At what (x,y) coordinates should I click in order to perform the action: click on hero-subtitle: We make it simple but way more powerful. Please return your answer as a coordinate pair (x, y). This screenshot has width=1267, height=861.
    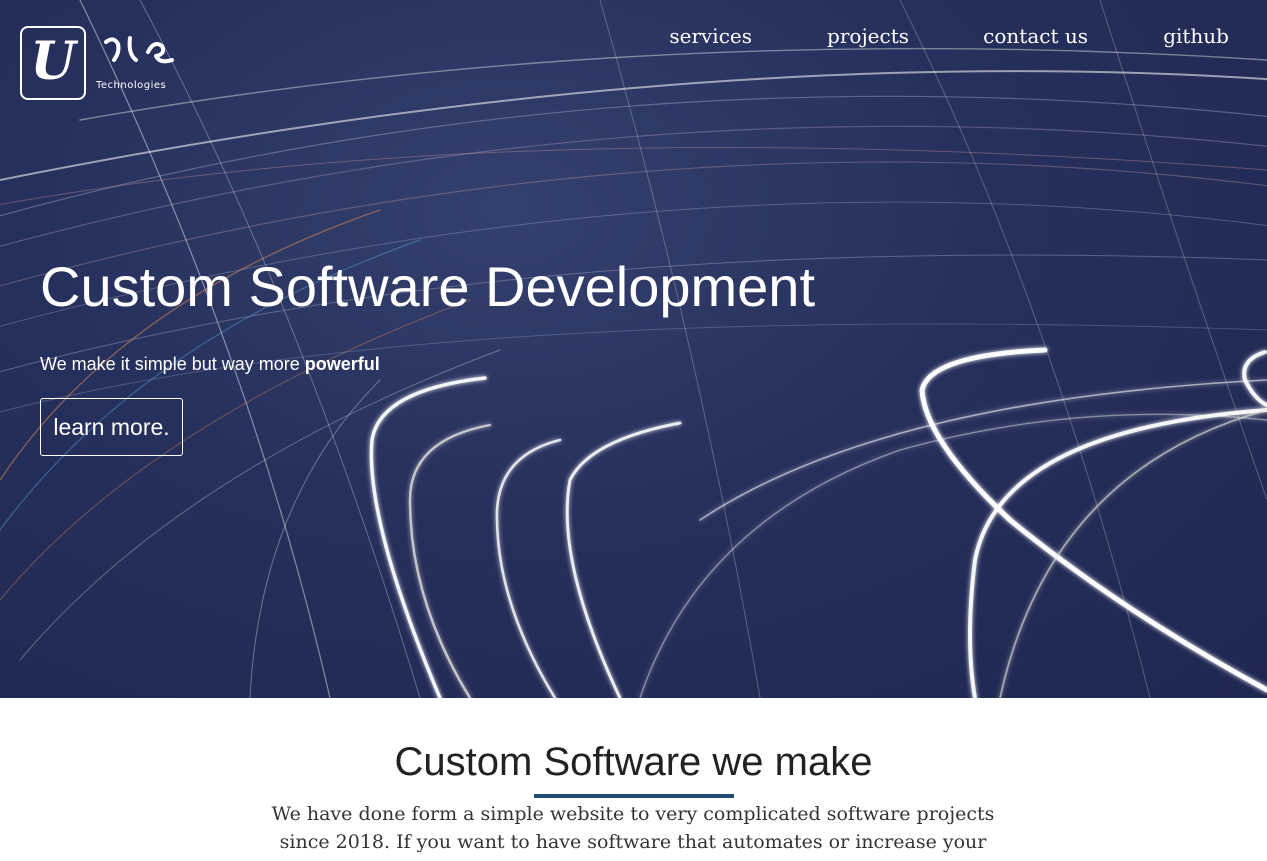
    Looking at the image, I should click on (210, 364).